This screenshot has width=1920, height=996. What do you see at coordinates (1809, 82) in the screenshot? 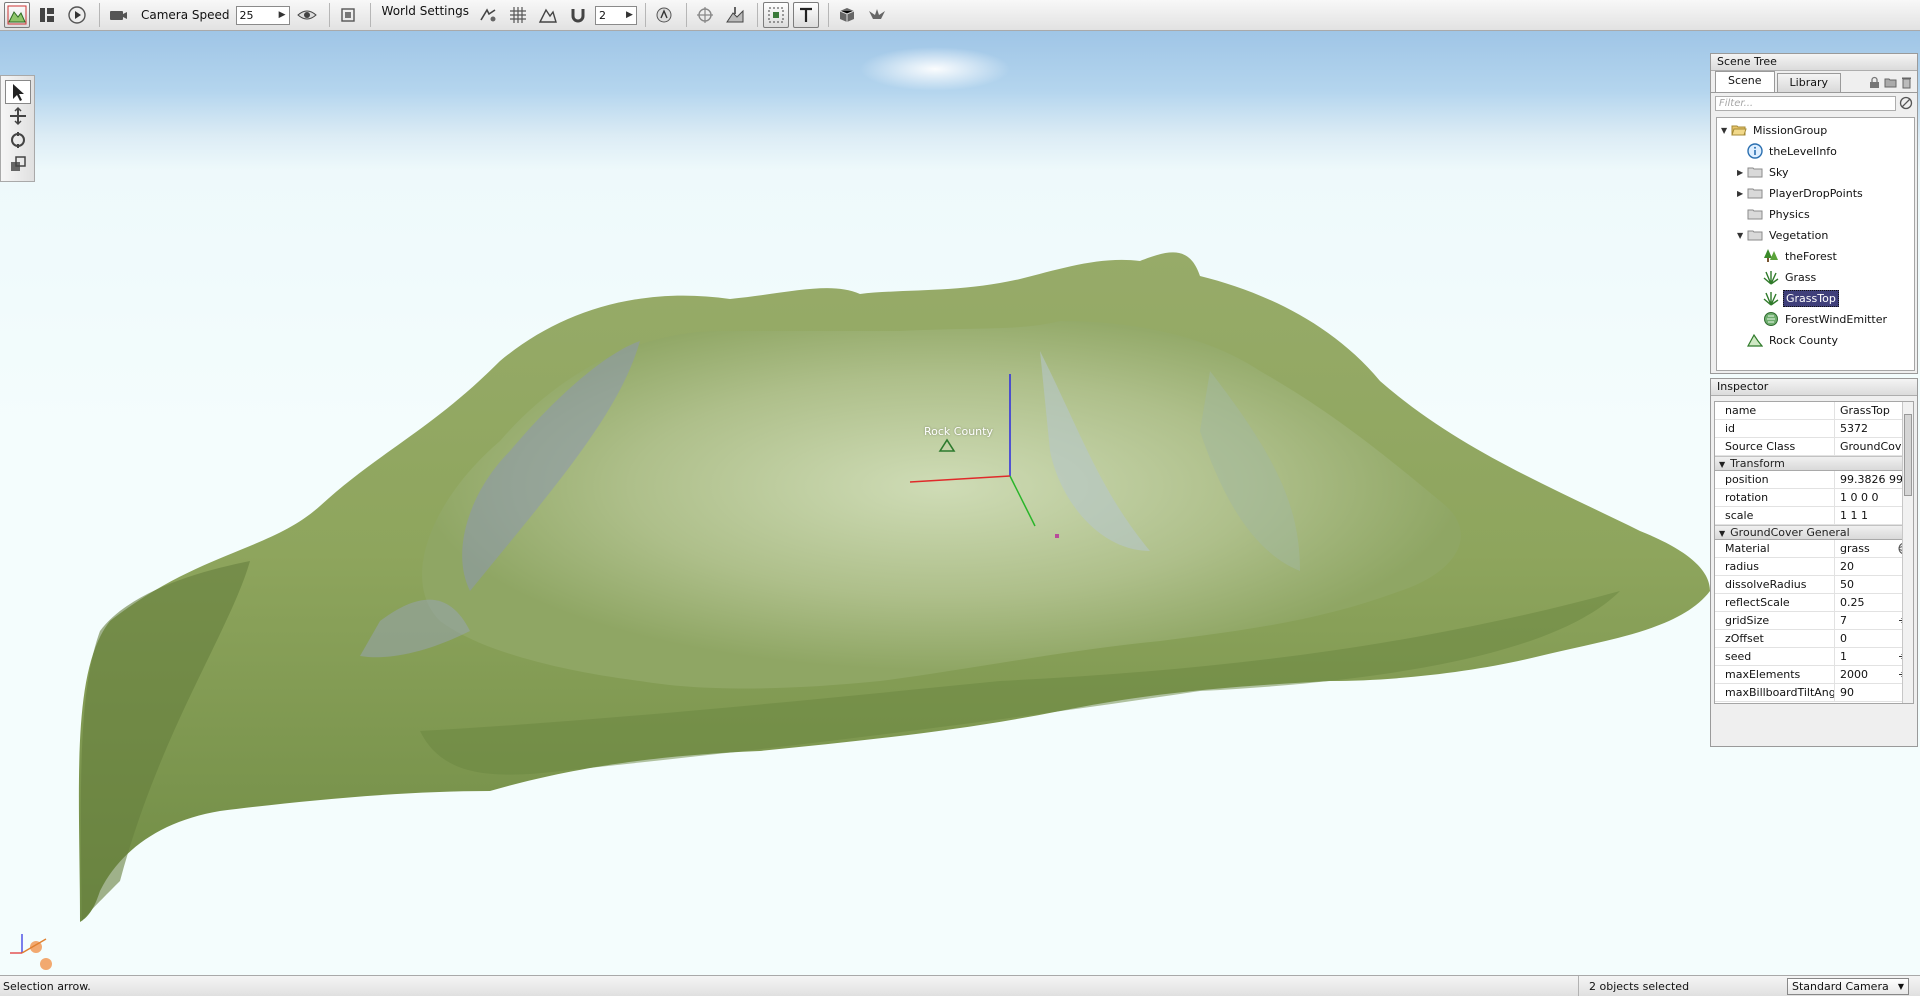
I see `tab-library: Library` at bounding box center [1809, 82].